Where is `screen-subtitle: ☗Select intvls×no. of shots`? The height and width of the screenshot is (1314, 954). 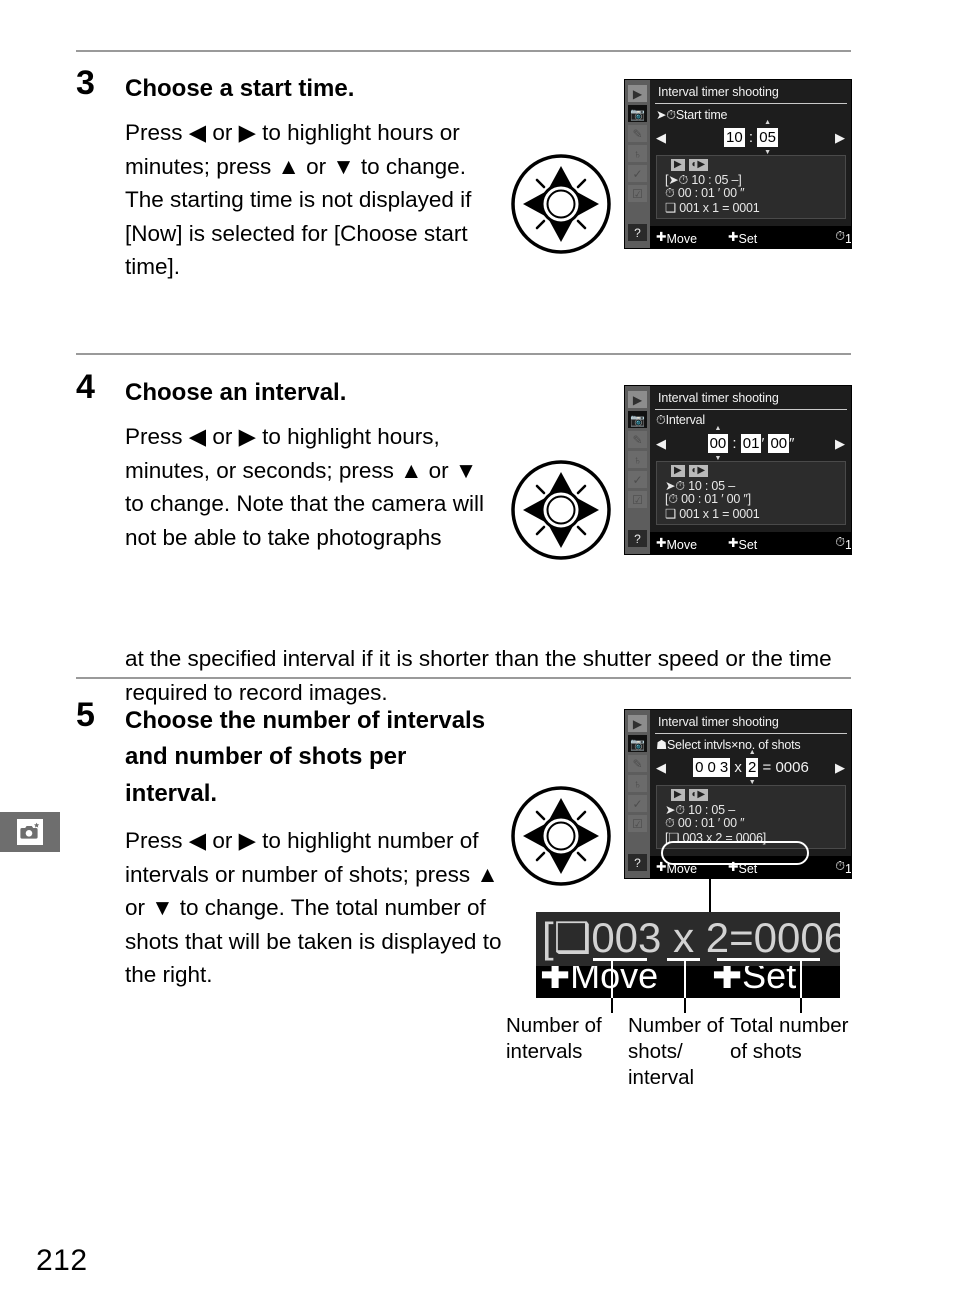 screen-subtitle: ☗Select intvls×no. of shots is located at coordinates (728, 745).